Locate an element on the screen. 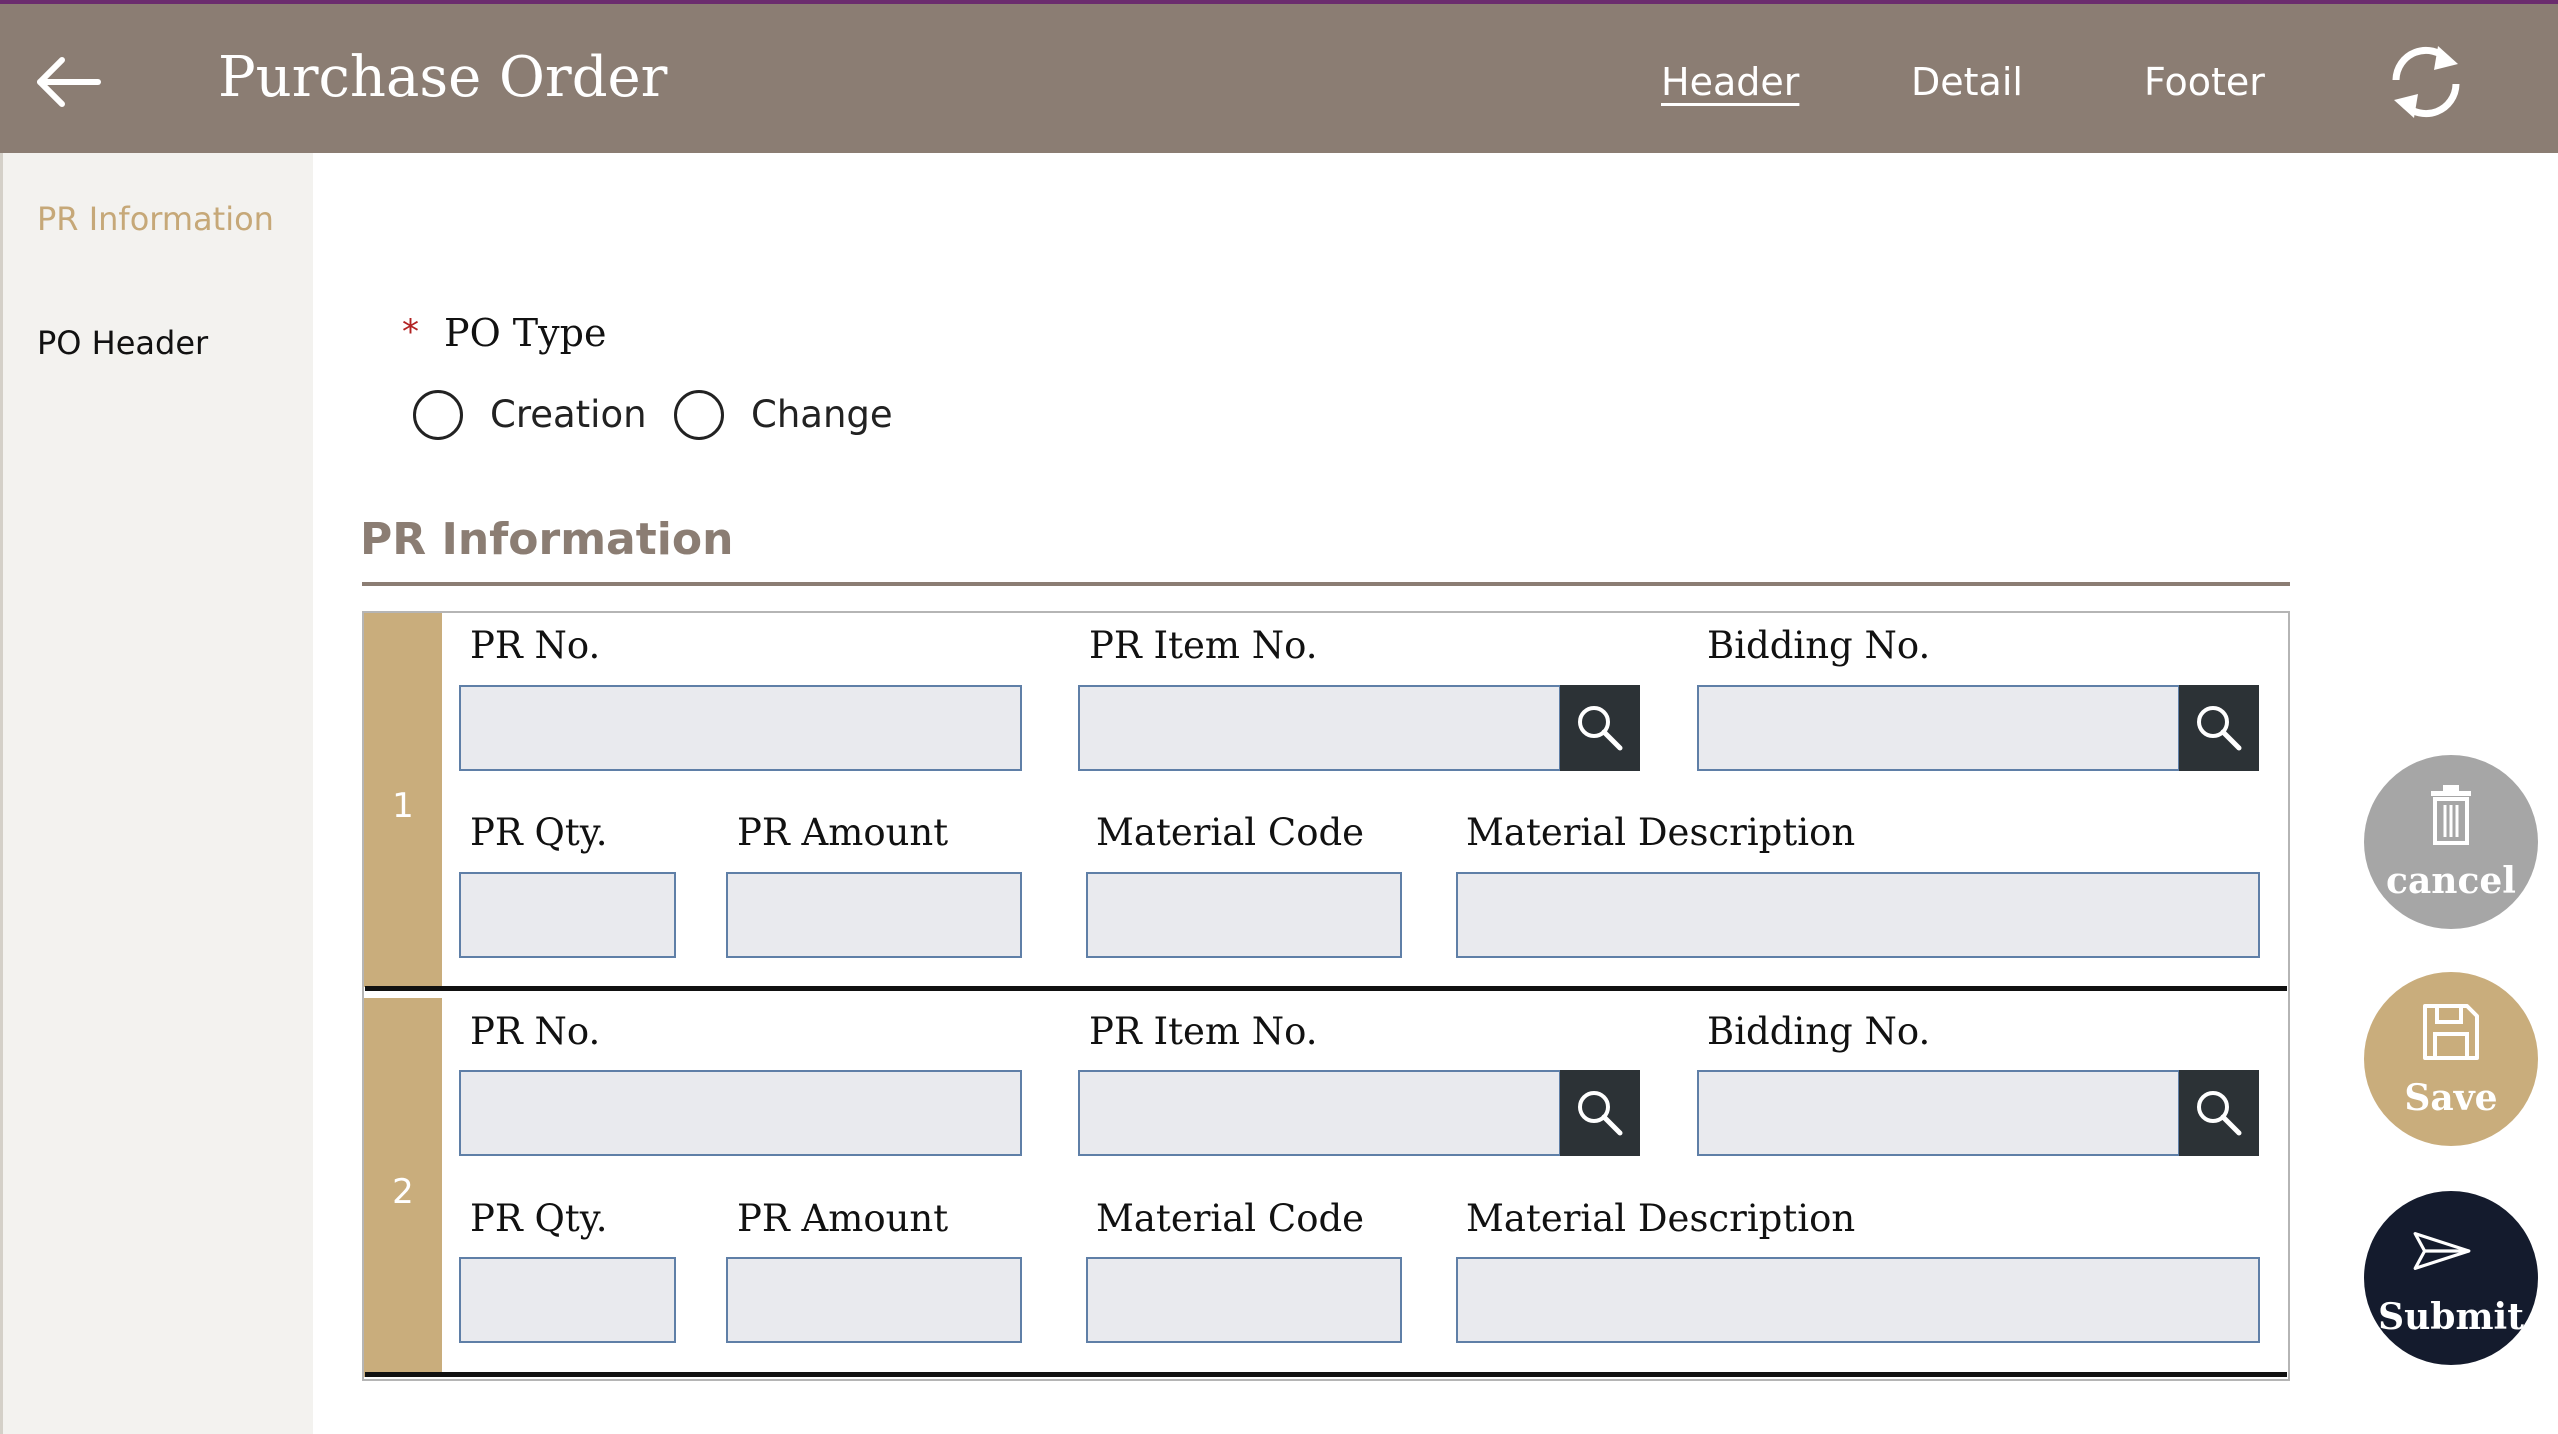 The width and height of the screenshot is (2558, 1434). submit-button: Submit is located at coordinates (2451, 1278).